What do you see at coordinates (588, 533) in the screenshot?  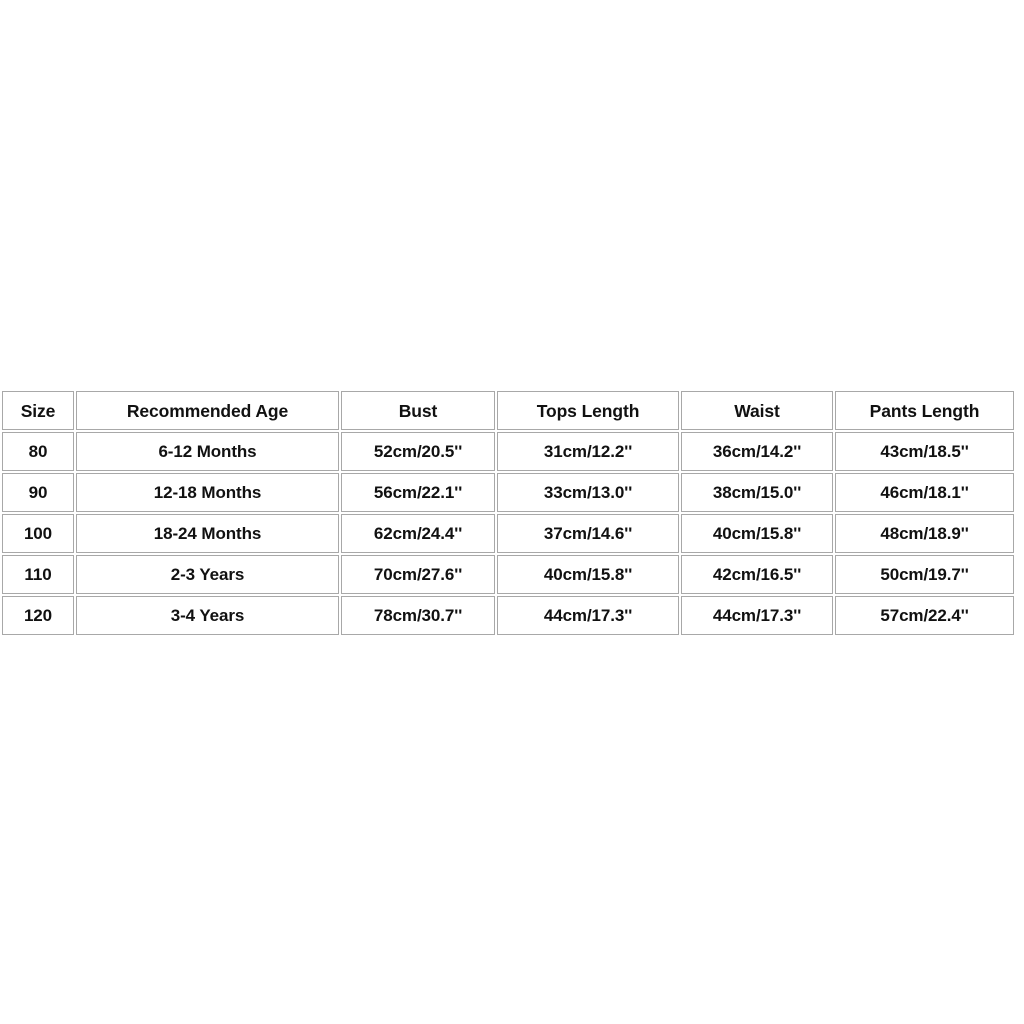 I see `cell-tops-length: 37cm/14.6''` at bounding box center [588, 533].